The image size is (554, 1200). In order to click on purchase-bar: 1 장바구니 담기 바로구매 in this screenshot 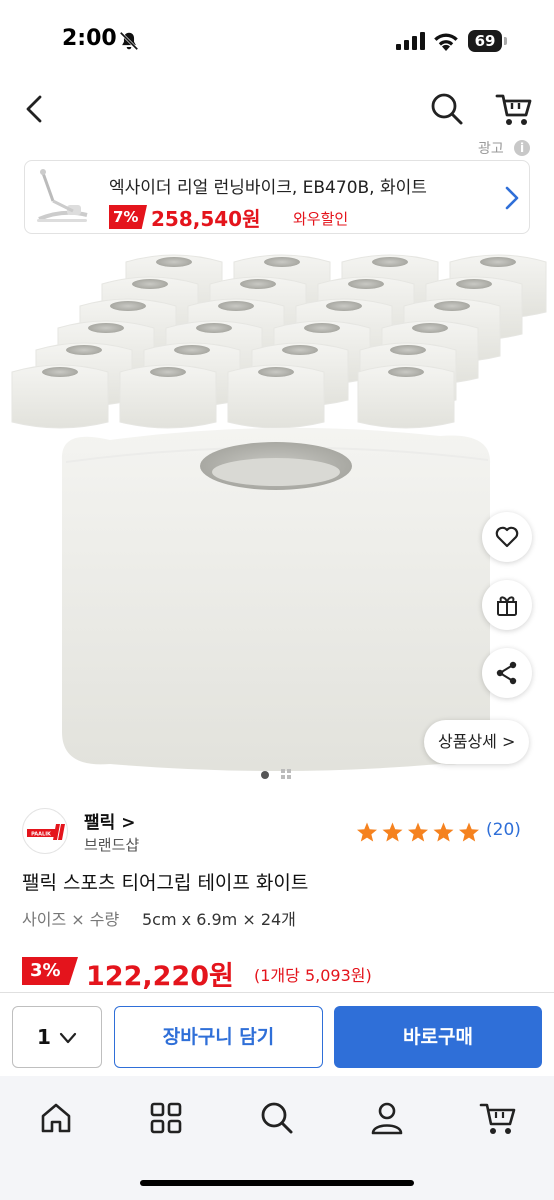, I will do `click(277, 1034)`.